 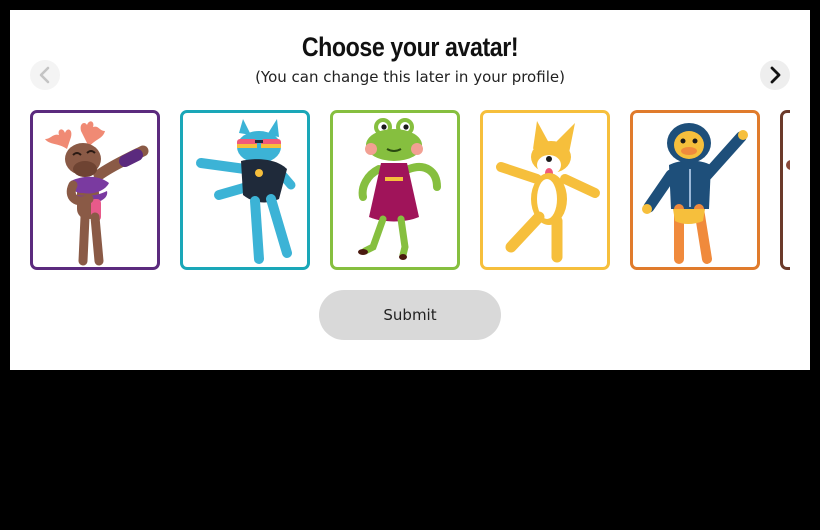 I want to click on avatar-card-frog, so click(x=395, y=190).